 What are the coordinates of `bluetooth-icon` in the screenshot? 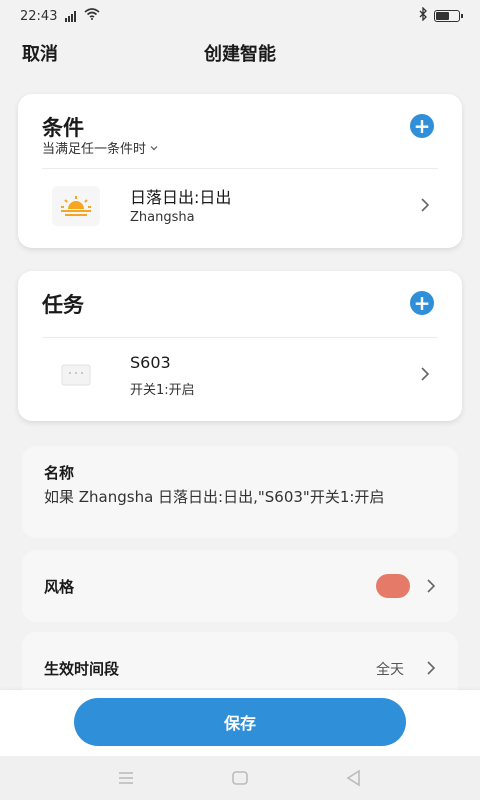 It's located at (423, 15).